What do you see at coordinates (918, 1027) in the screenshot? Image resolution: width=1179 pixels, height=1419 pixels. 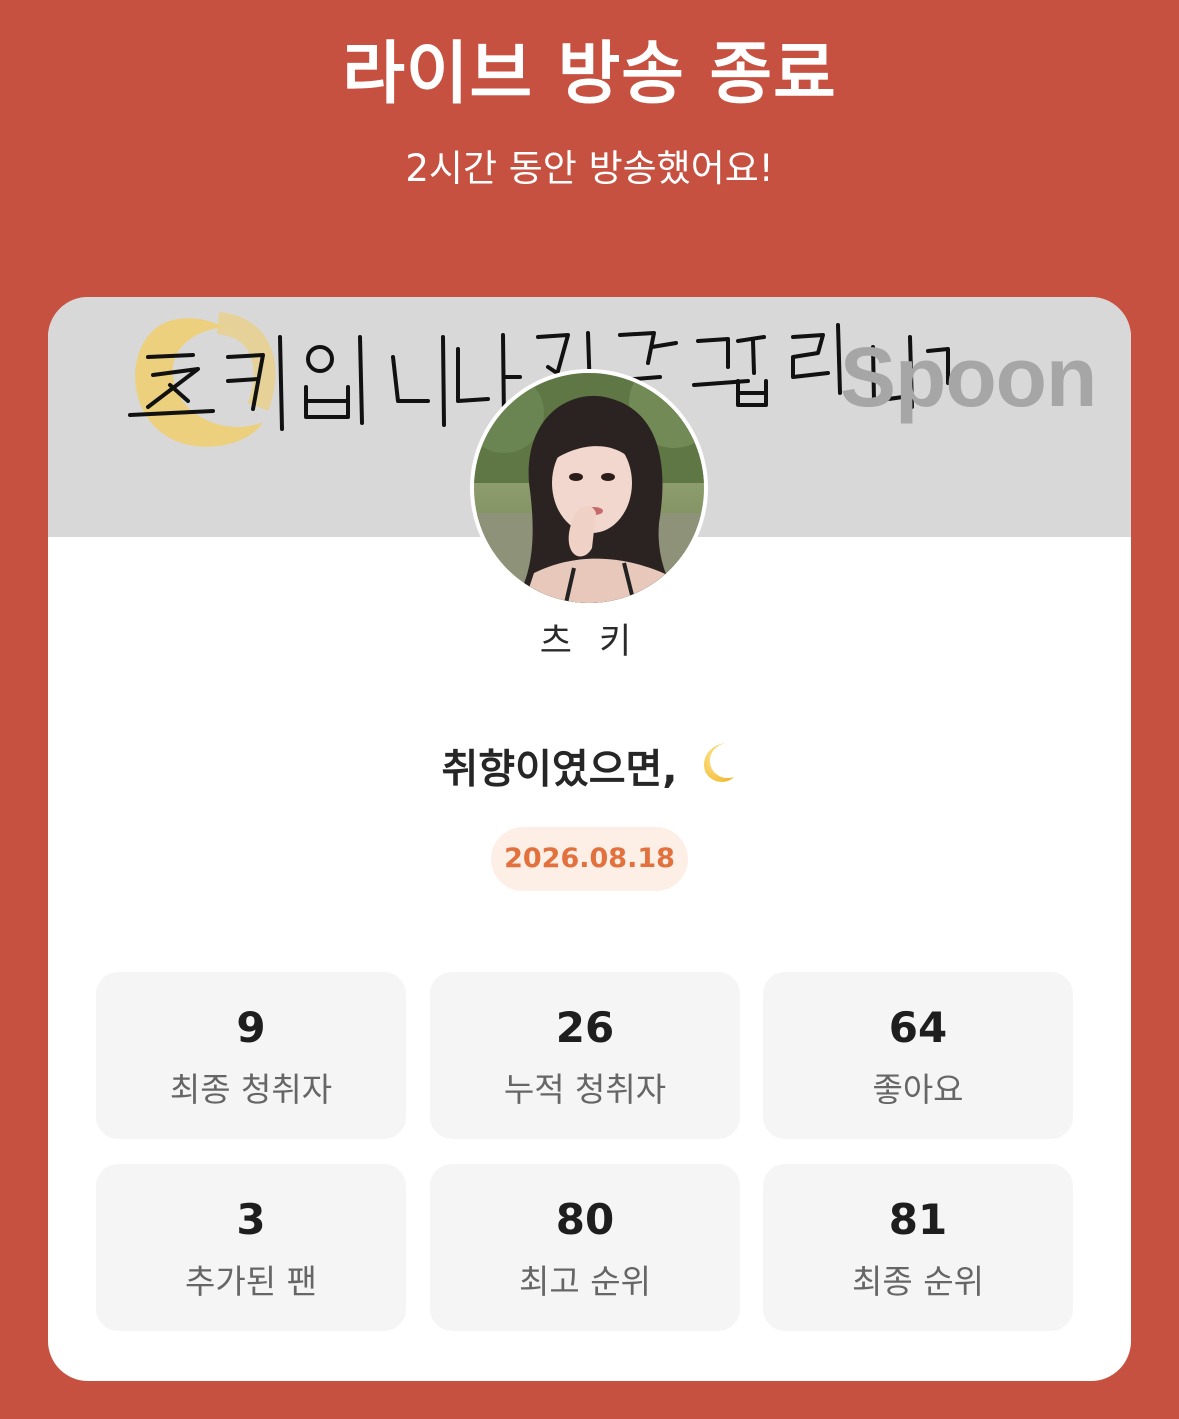 I see `stat-value: 64` at bounding box center [918, 1027].